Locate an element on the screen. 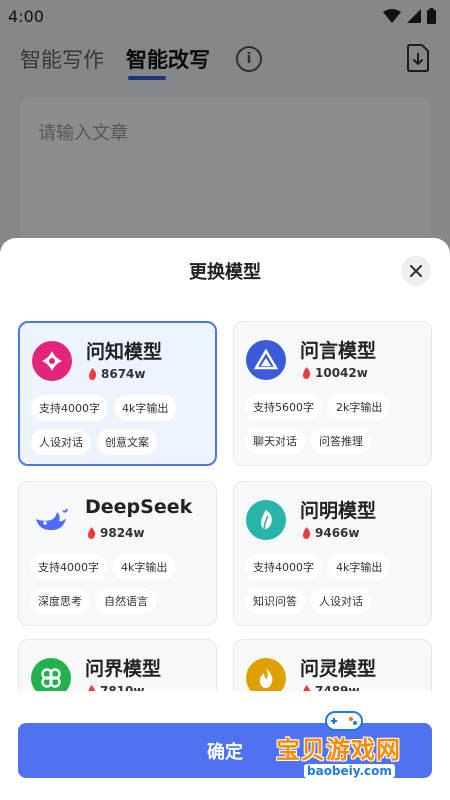 This screenshot has height=800, width=450. gamepad-icon is located at coordinates (344, 721).